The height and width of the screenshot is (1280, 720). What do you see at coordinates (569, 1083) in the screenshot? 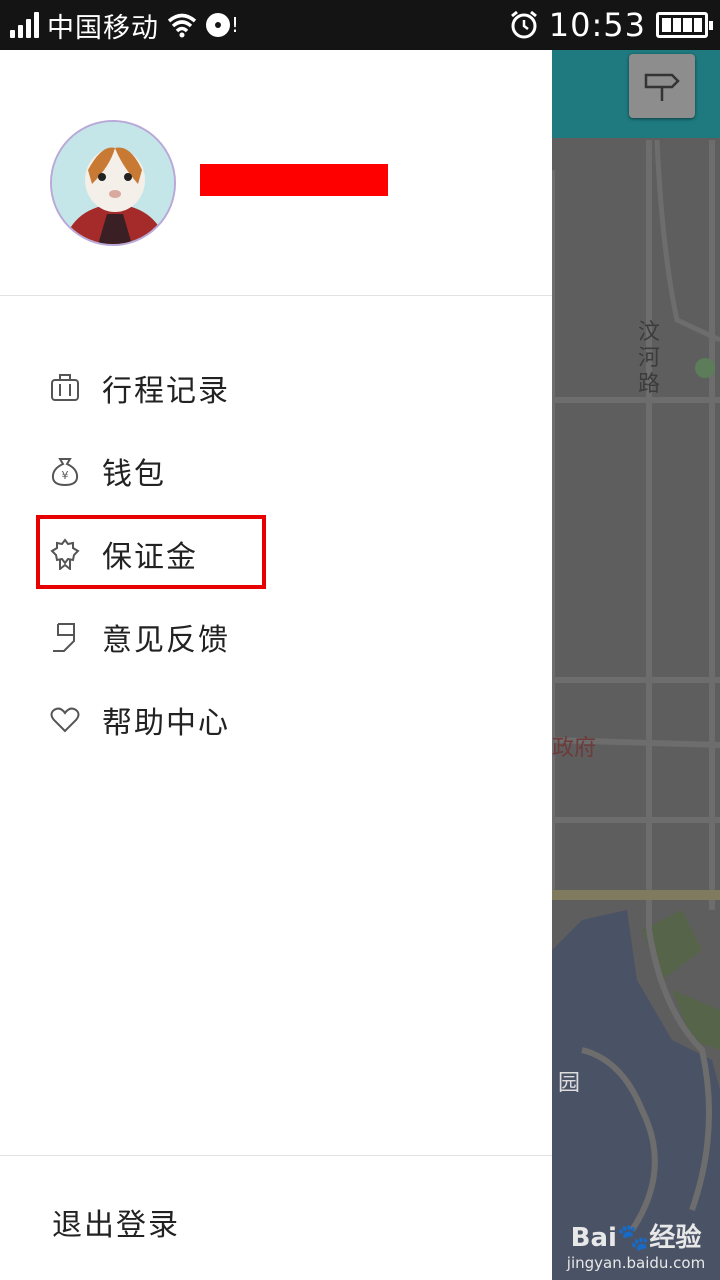
I see `map-park-label: 园` at bounding box center [569, 1083].